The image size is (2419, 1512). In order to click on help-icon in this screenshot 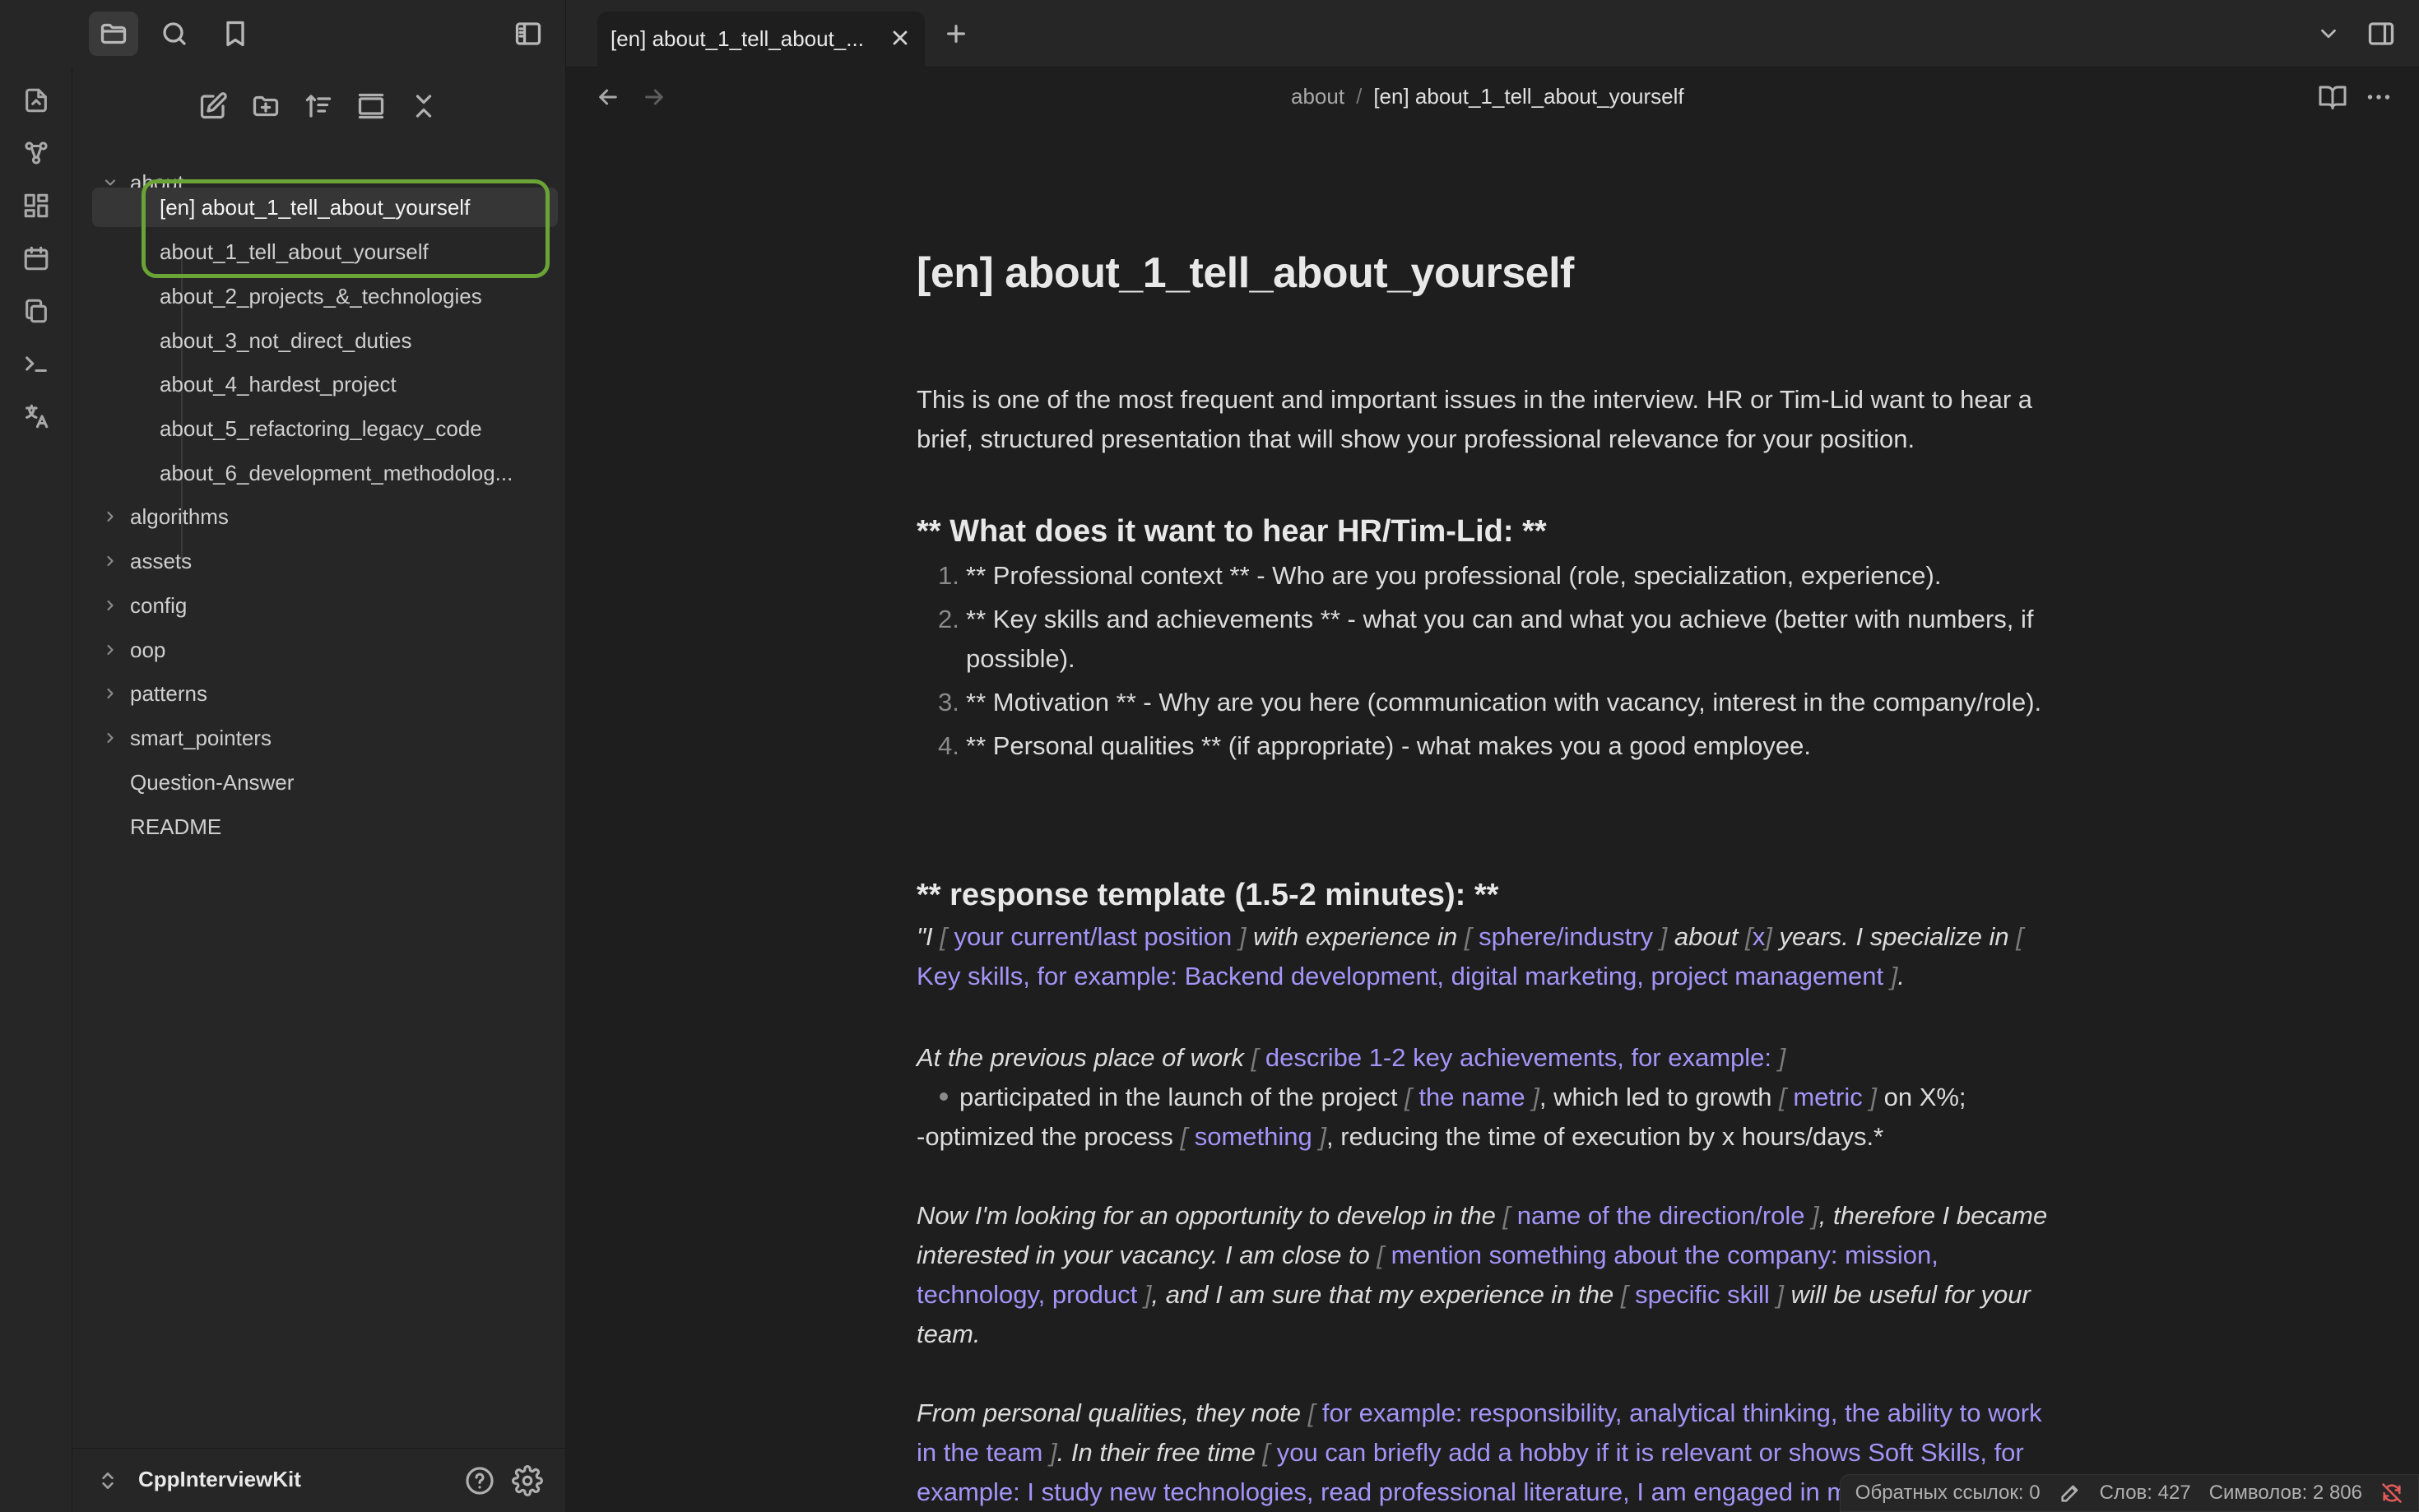, I will do `click(479, 1482)`.